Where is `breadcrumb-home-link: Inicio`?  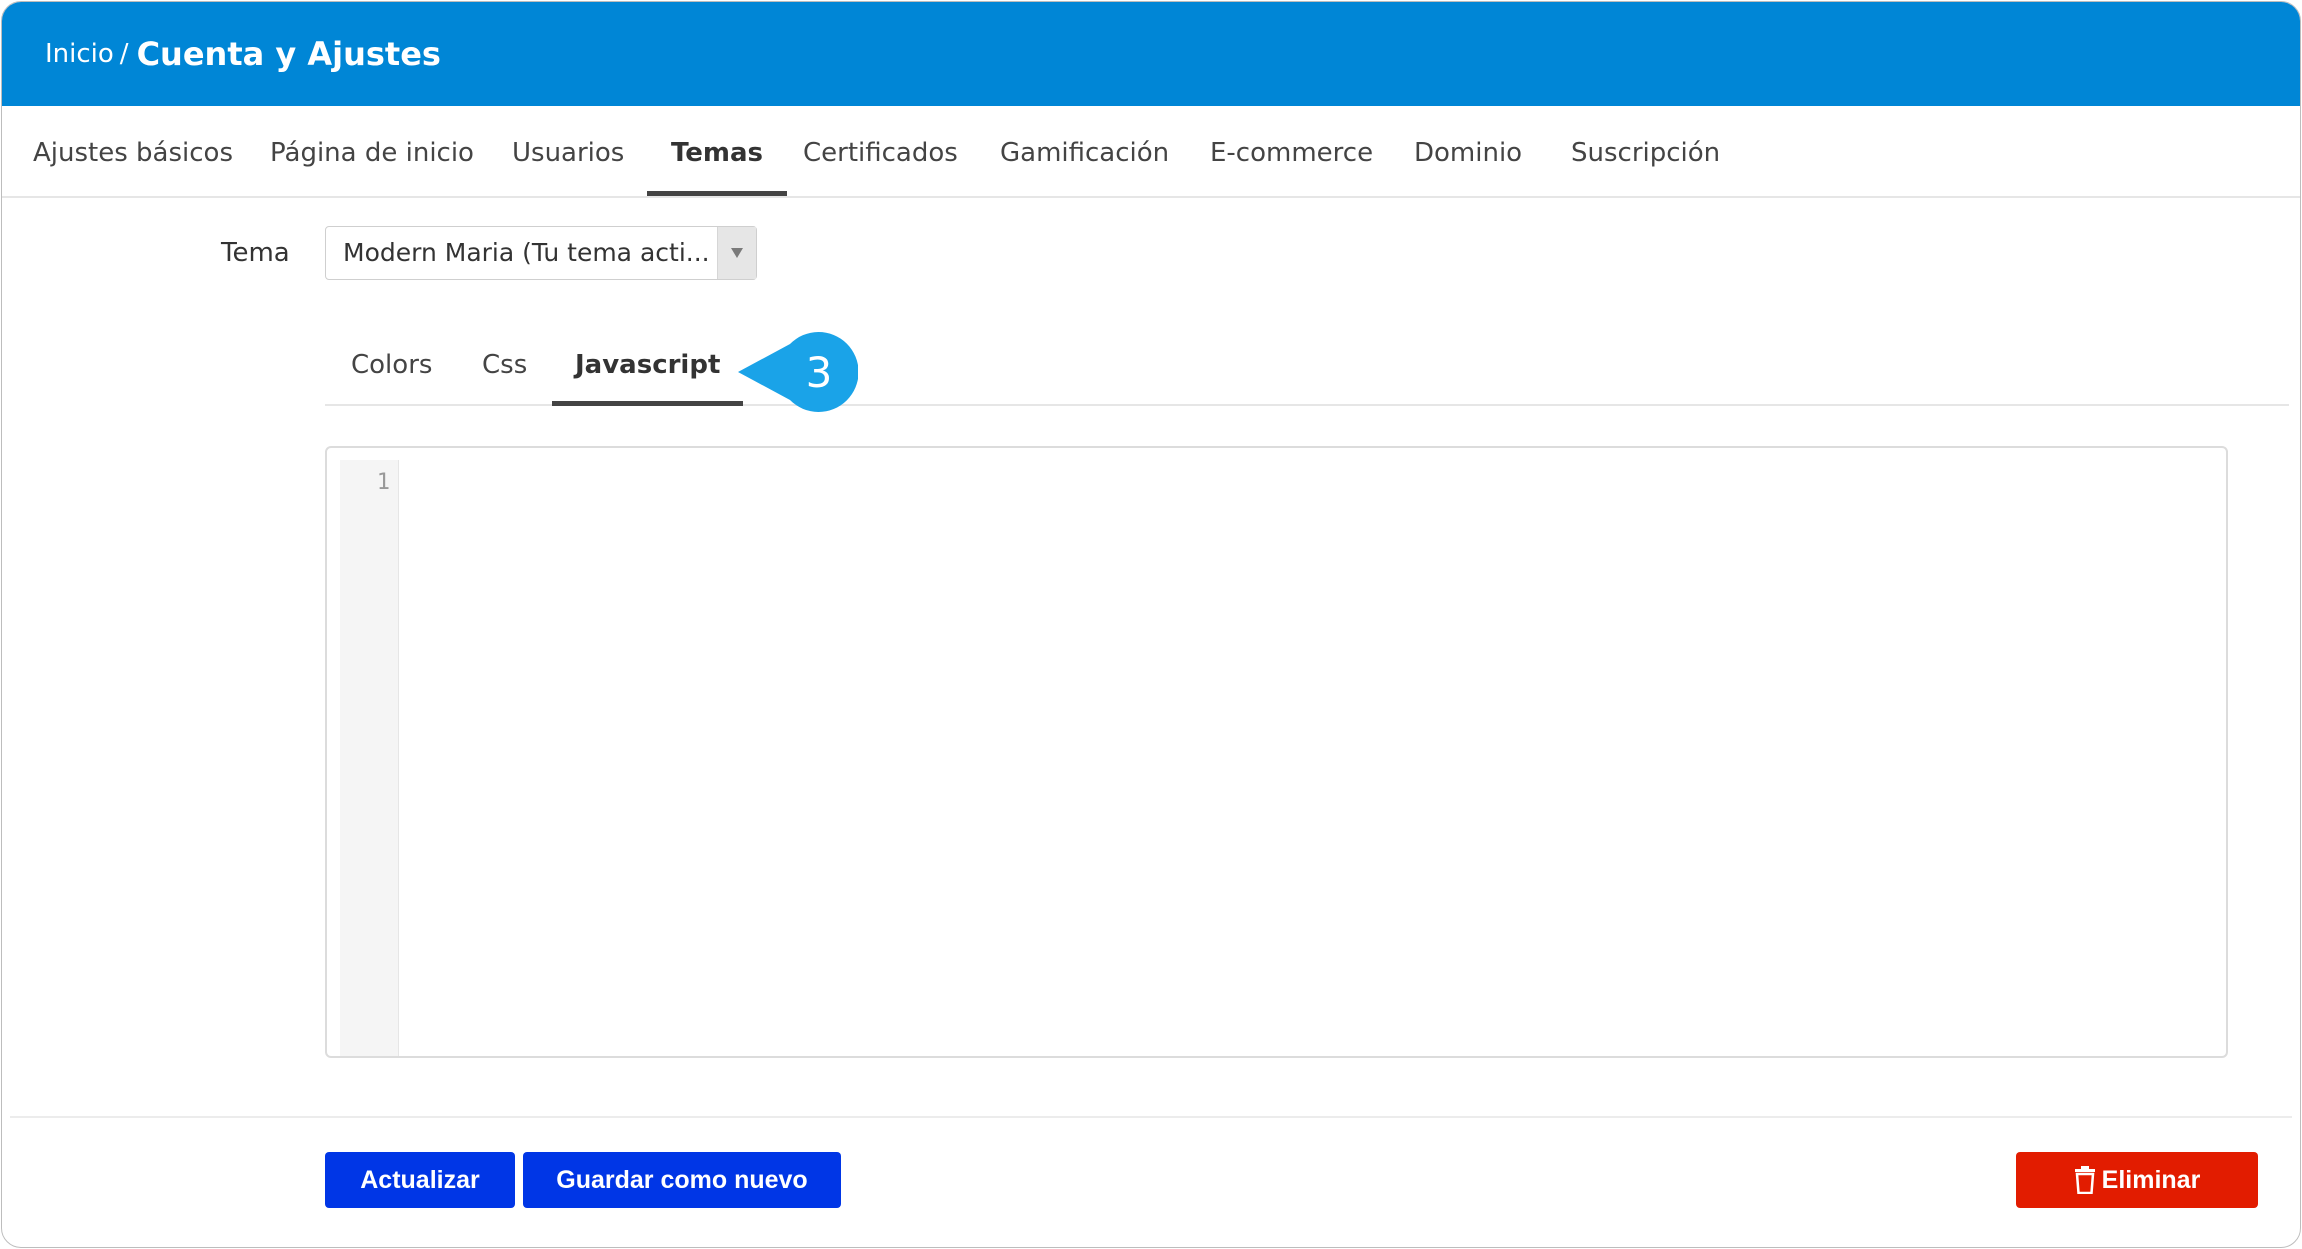
breadcrumb-home-link: Inicio is located at coordinates (79, 54).